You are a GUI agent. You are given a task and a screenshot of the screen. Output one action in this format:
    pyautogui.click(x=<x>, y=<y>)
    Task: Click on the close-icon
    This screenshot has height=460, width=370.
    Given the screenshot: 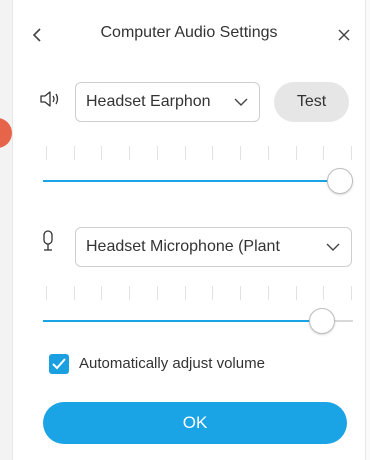 What is the action you would take?
    pyautogui.click(x=344, y=35)
    